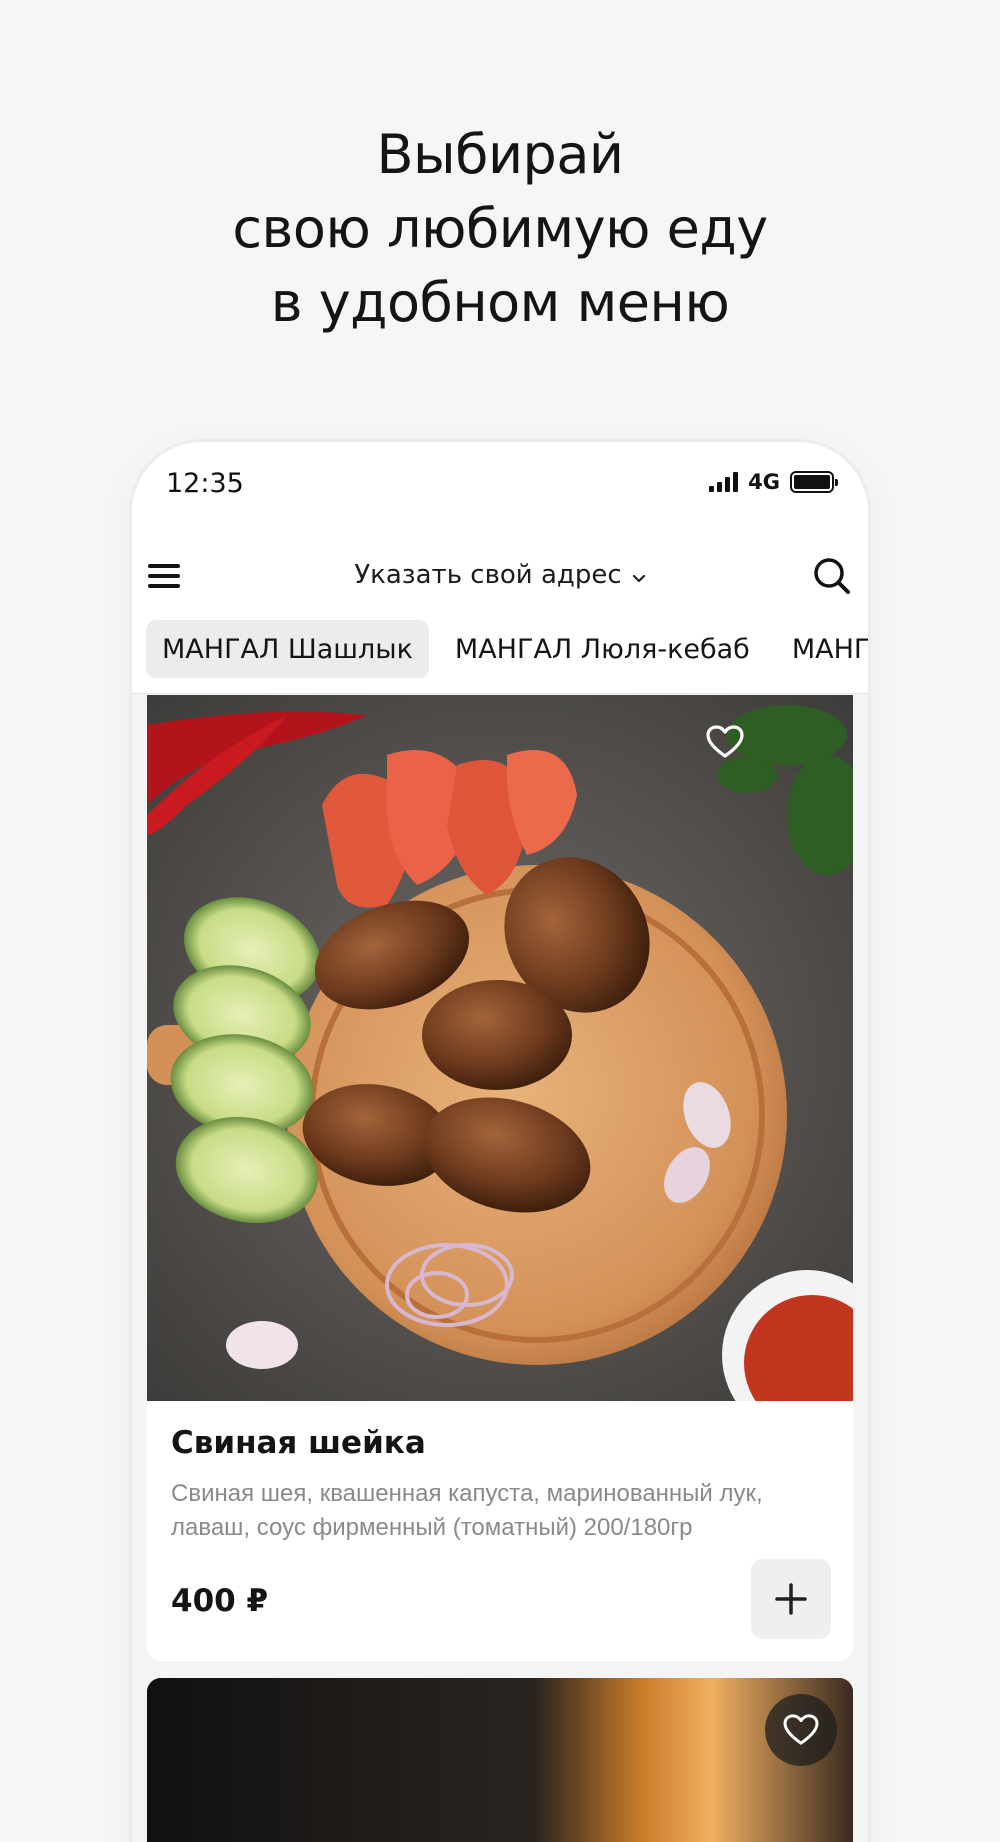  I want to click on app-bar: Указать свой адрес, so click(500, 577).